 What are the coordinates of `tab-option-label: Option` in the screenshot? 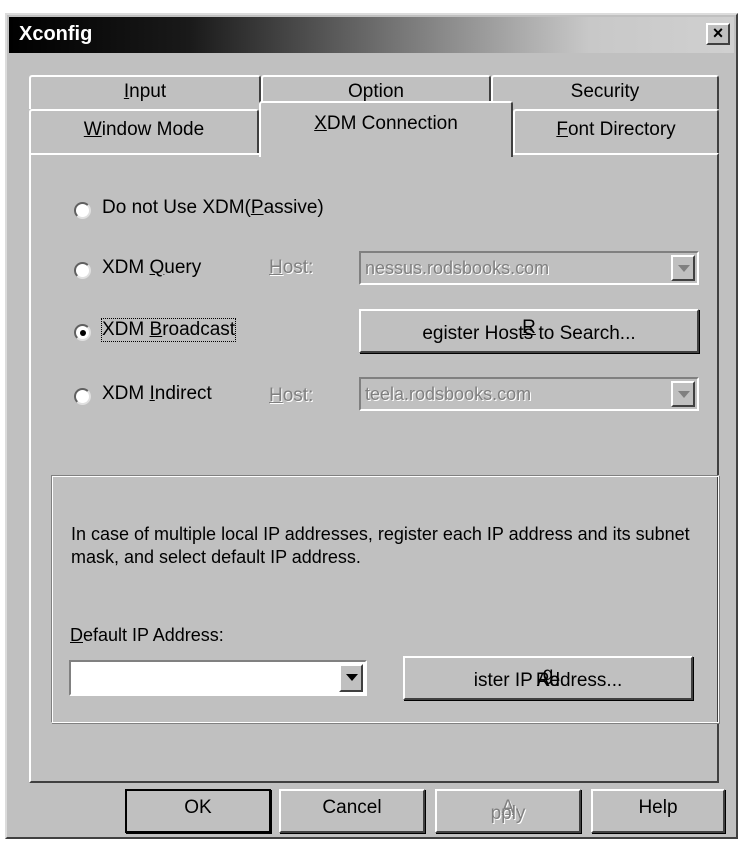 It's located at (376, 91).